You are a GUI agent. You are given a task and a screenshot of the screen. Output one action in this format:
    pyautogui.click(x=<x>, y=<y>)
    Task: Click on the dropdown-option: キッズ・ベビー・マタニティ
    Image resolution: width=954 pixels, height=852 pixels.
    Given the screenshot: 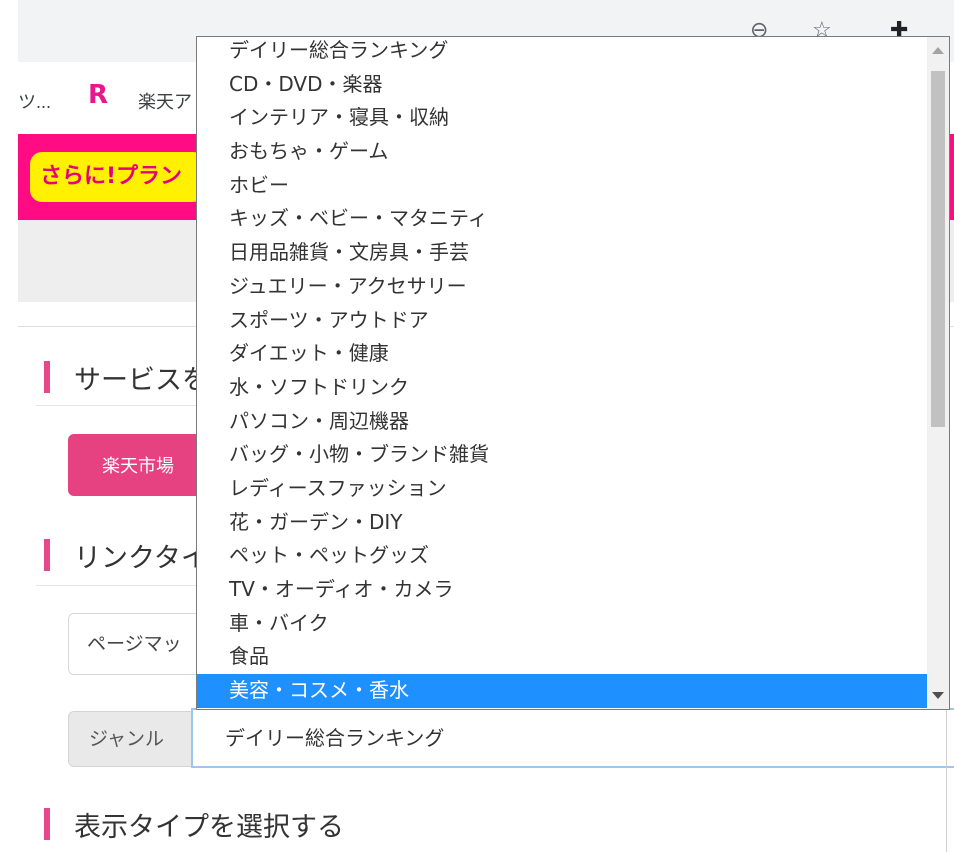 What is the action you would take?
    pyautogui.click(x=562, y=219)
    